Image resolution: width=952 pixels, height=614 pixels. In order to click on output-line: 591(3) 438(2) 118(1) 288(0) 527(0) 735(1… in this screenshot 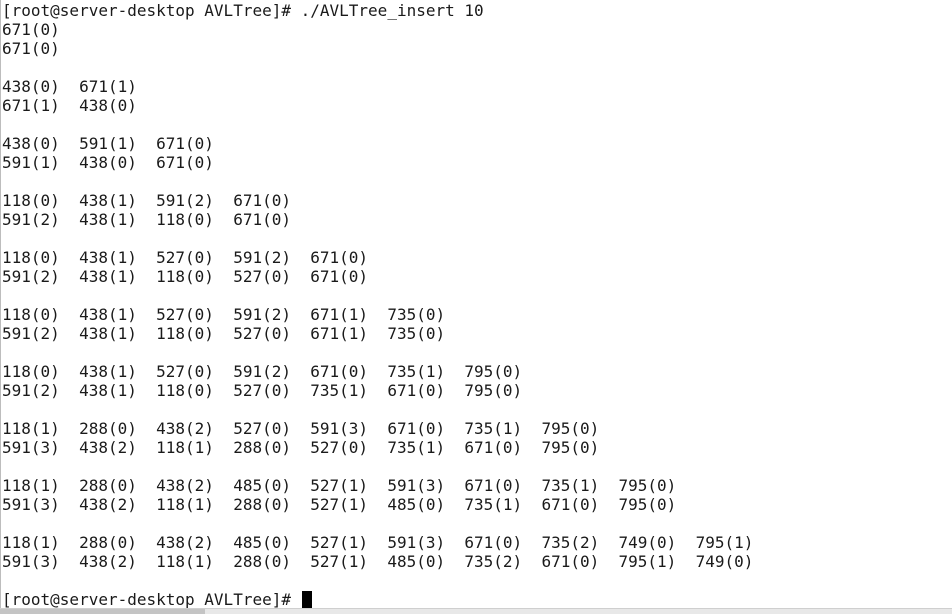, I will do `click(301, 447)`.